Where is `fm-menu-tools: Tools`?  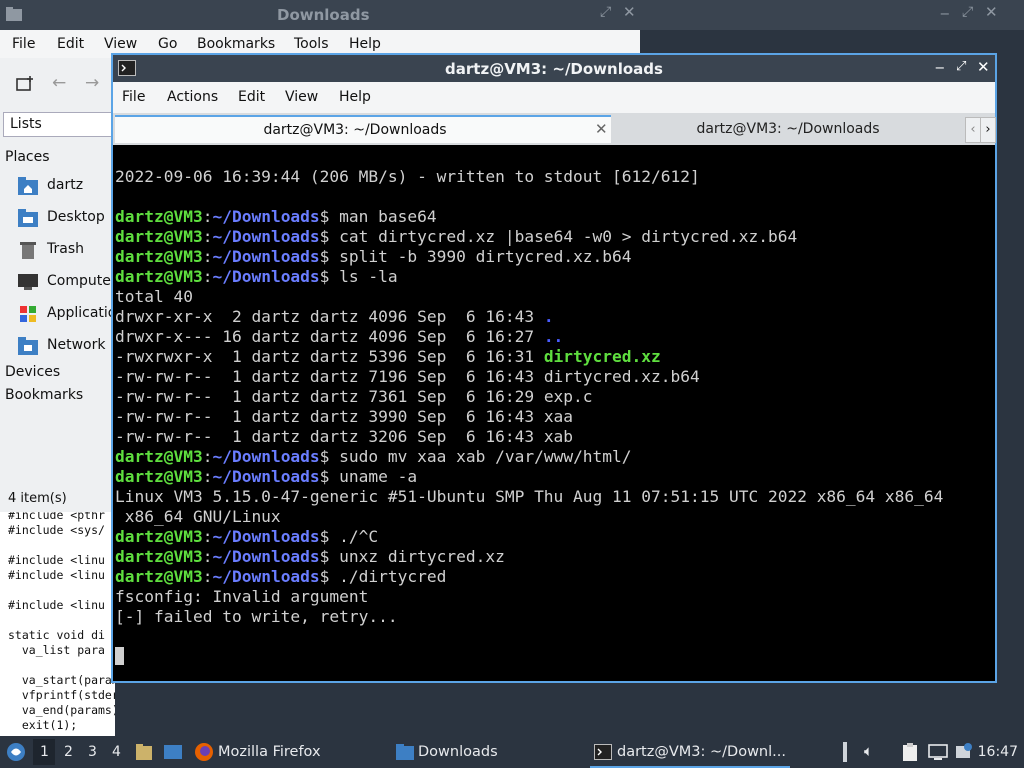
fm-menu-tools: Tools is located at coordinates (311, 44).